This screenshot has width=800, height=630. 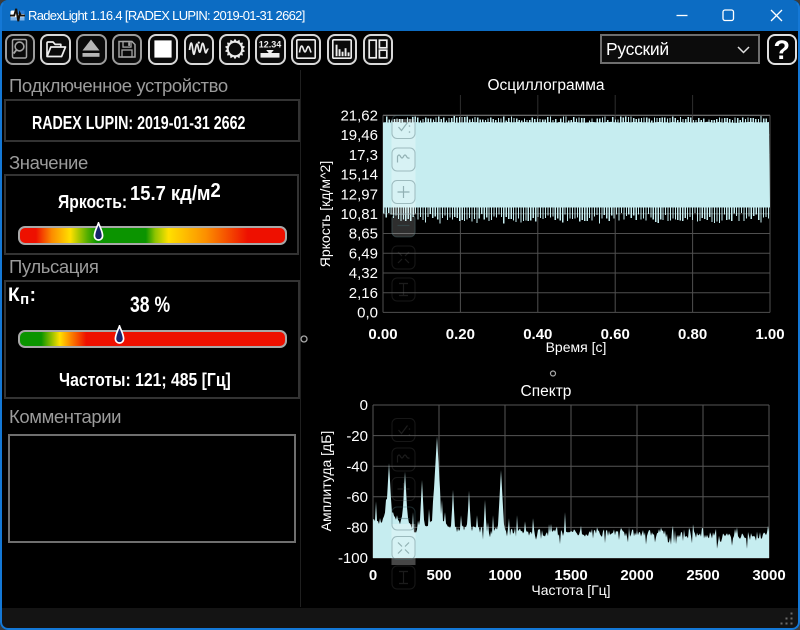 I want to click on svg-text: Время [с], so click(x=576, y=347).